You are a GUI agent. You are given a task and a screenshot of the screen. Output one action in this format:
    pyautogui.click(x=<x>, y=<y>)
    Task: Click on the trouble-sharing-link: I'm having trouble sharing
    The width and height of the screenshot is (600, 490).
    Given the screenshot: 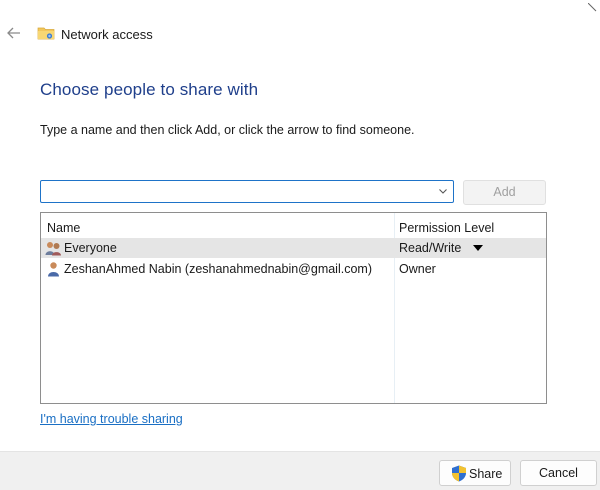 What is the action you would take?
    pyautogui.click(x=111, y=419)
    